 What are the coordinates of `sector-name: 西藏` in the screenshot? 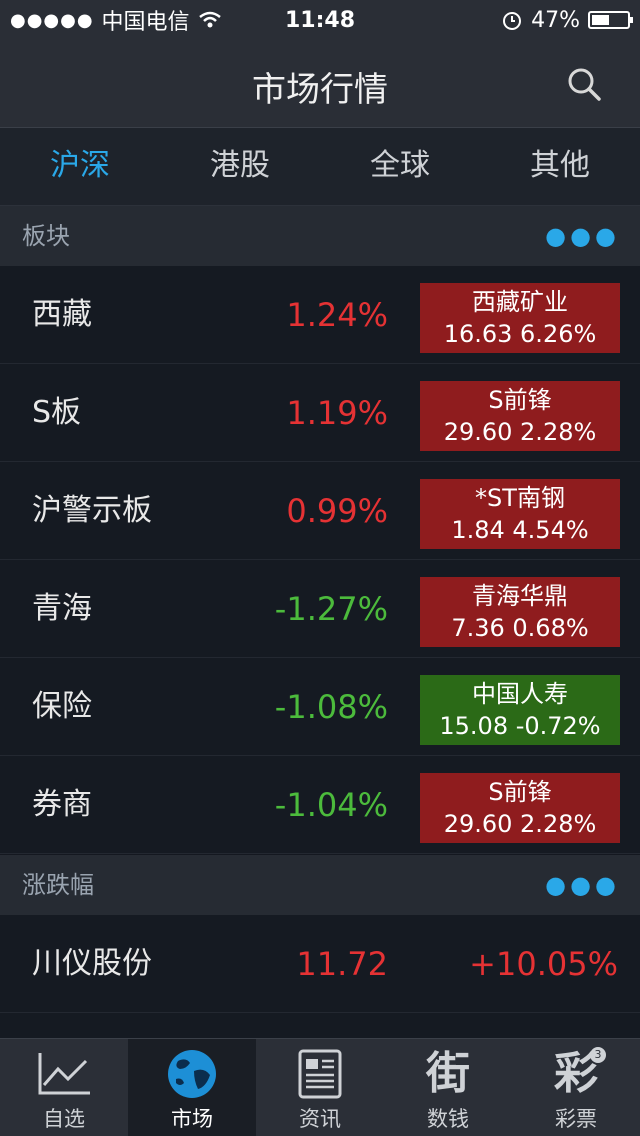 It's located at (62, 314).